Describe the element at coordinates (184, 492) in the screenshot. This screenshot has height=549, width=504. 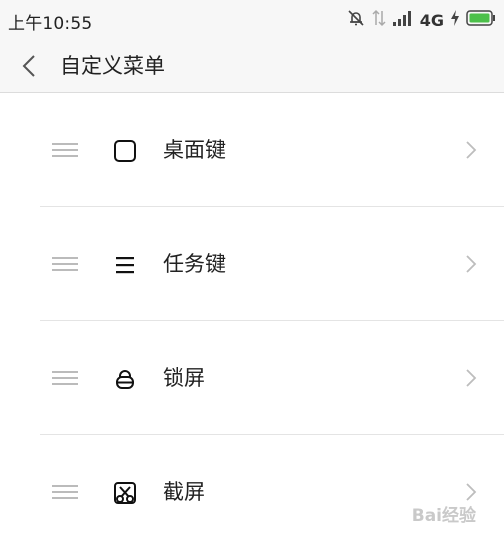
I see `menu-item-label: 截屏` at that location.